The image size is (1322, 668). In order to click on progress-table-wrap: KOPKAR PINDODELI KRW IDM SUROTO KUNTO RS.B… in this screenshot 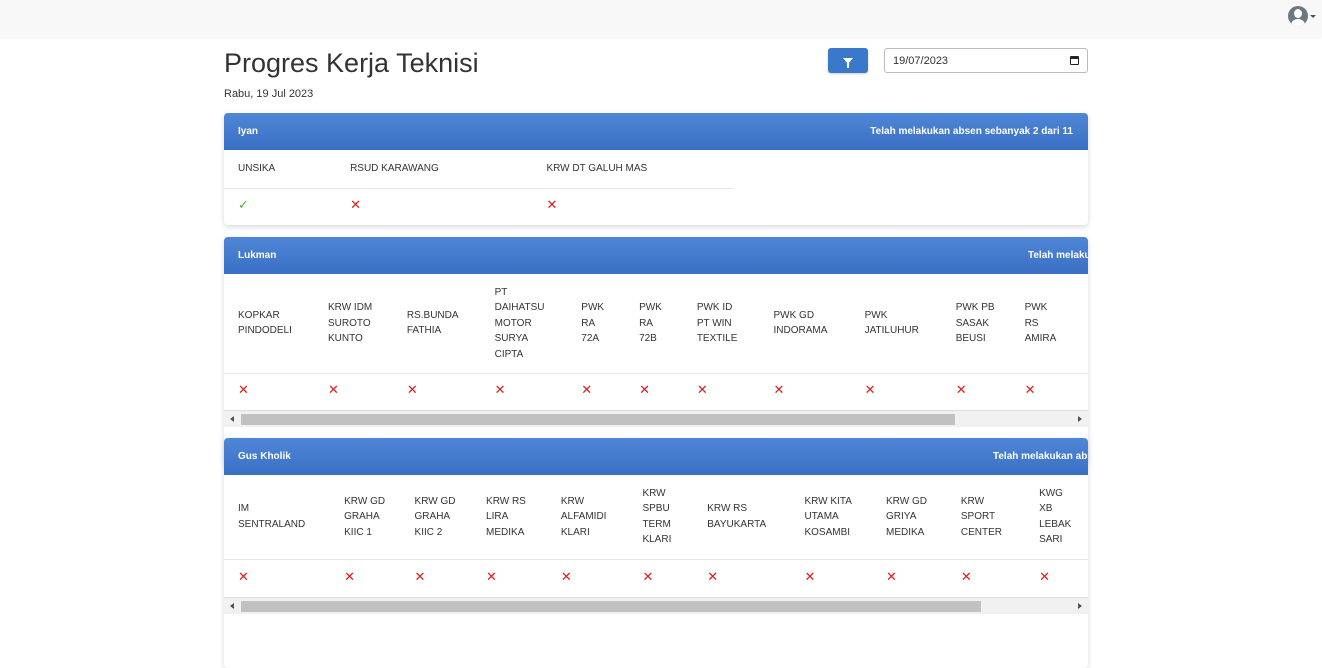, I will do `click(656, 342)`.